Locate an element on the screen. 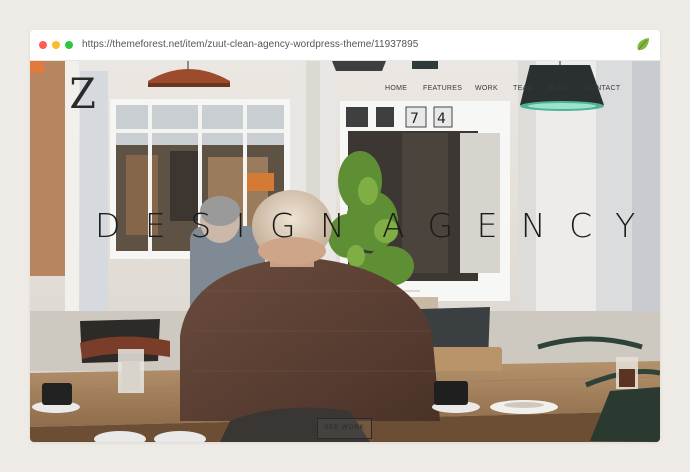 This screenshot has height=472, width=690. svg-text: 7 is located at coordinates (414, 119).